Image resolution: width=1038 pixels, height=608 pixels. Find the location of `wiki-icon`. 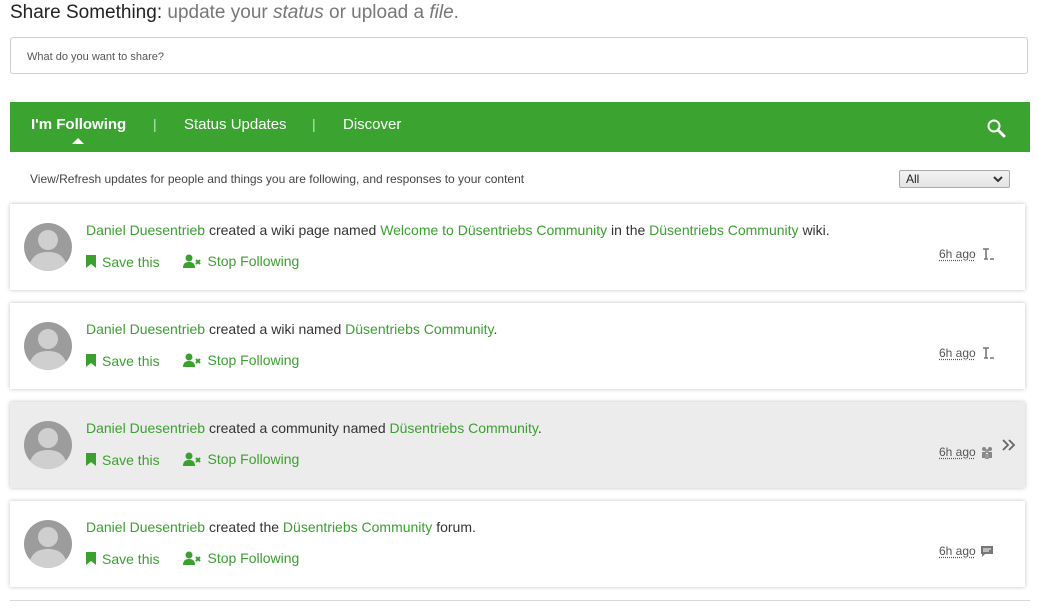

wiki-icon is located at coordinates (988, 353).